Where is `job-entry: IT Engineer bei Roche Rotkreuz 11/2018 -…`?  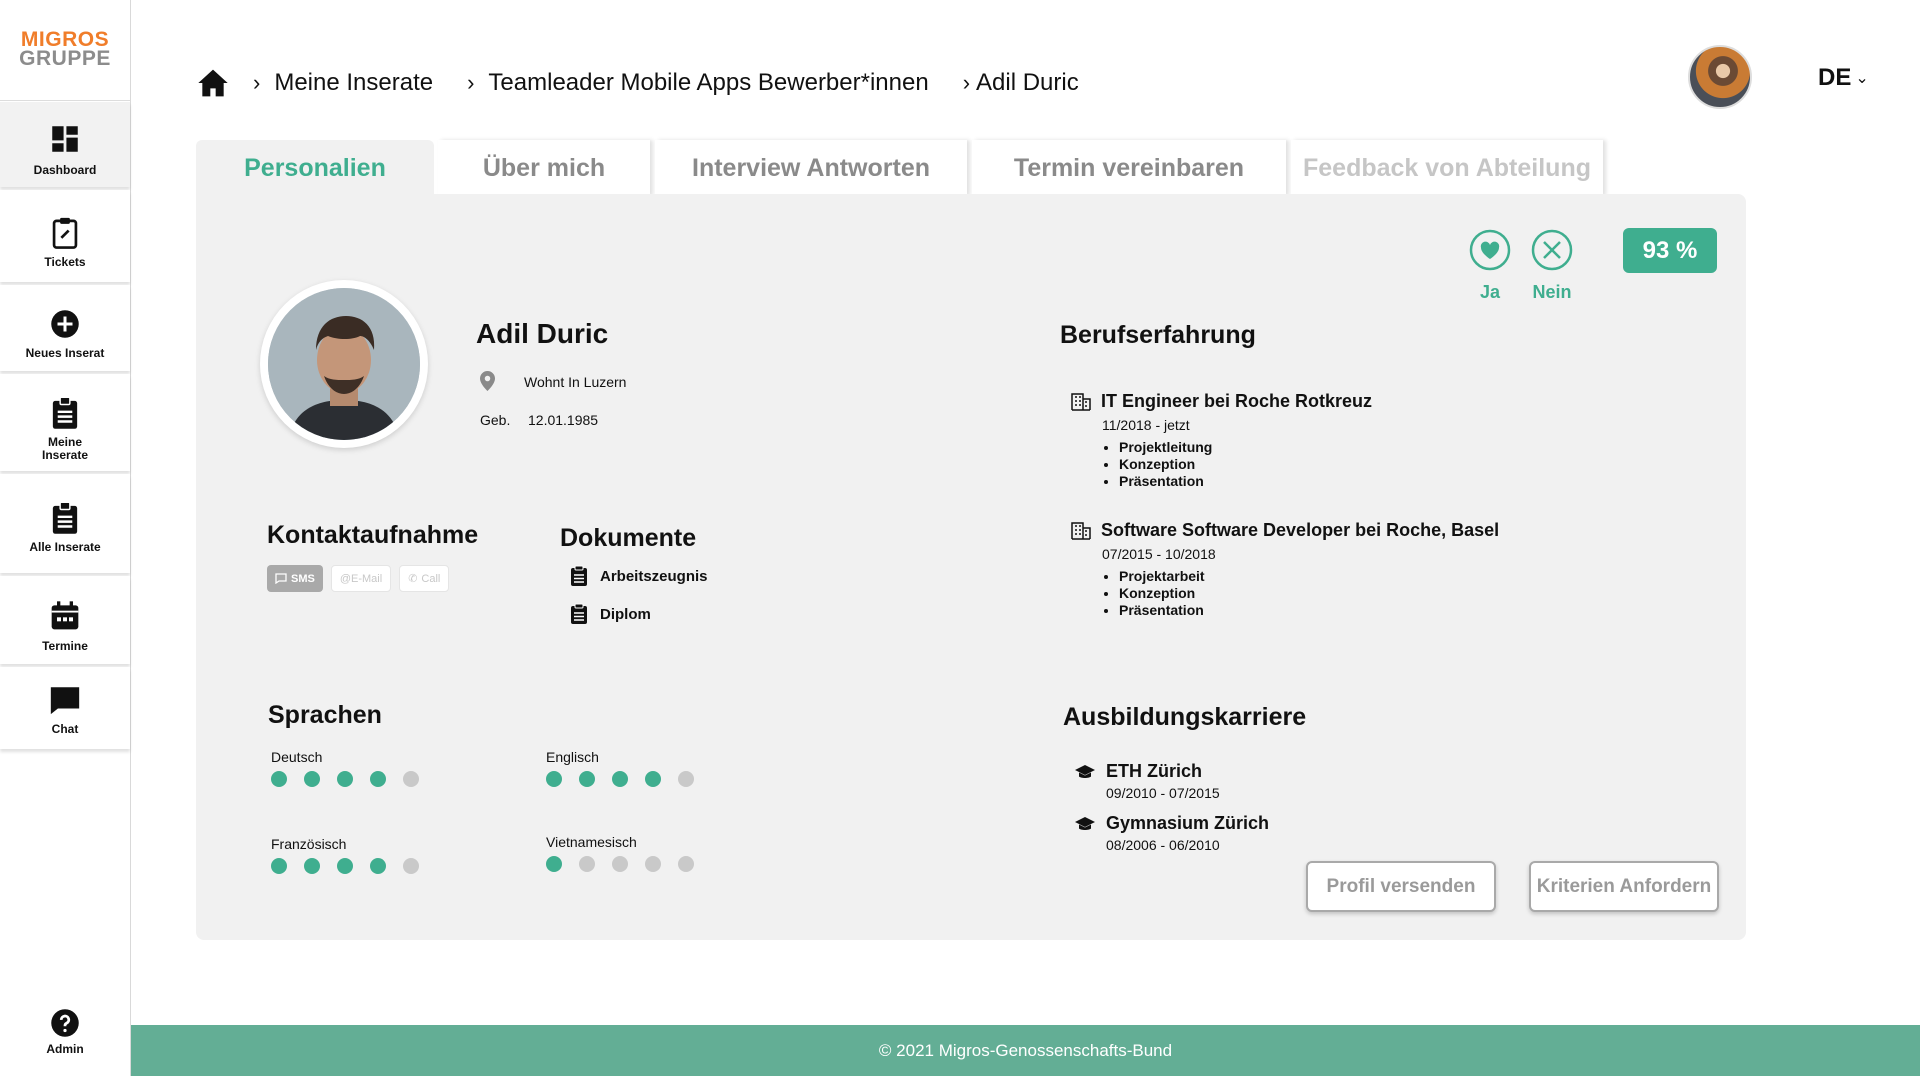 job-entry: IT Engineer bei Roche Rotkreuz 11/2018 -… is located at coordinates (1221, 440).